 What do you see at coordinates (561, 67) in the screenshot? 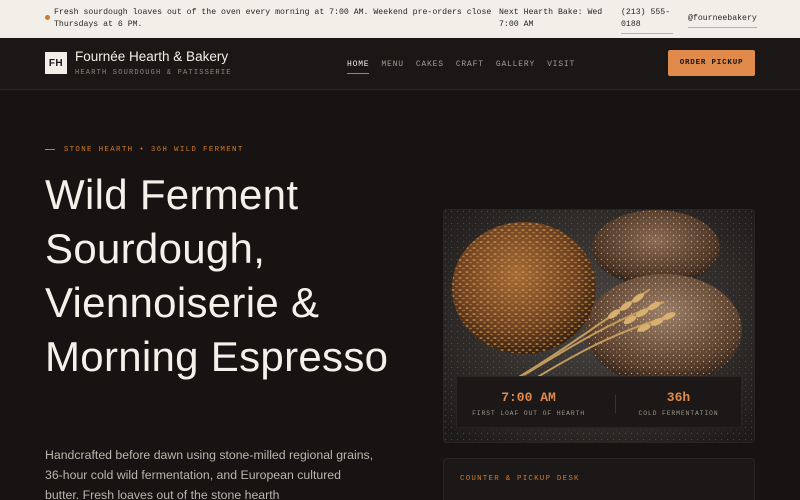
I see `nav-item-visit: VISIT` at bounding box center [561, 67].